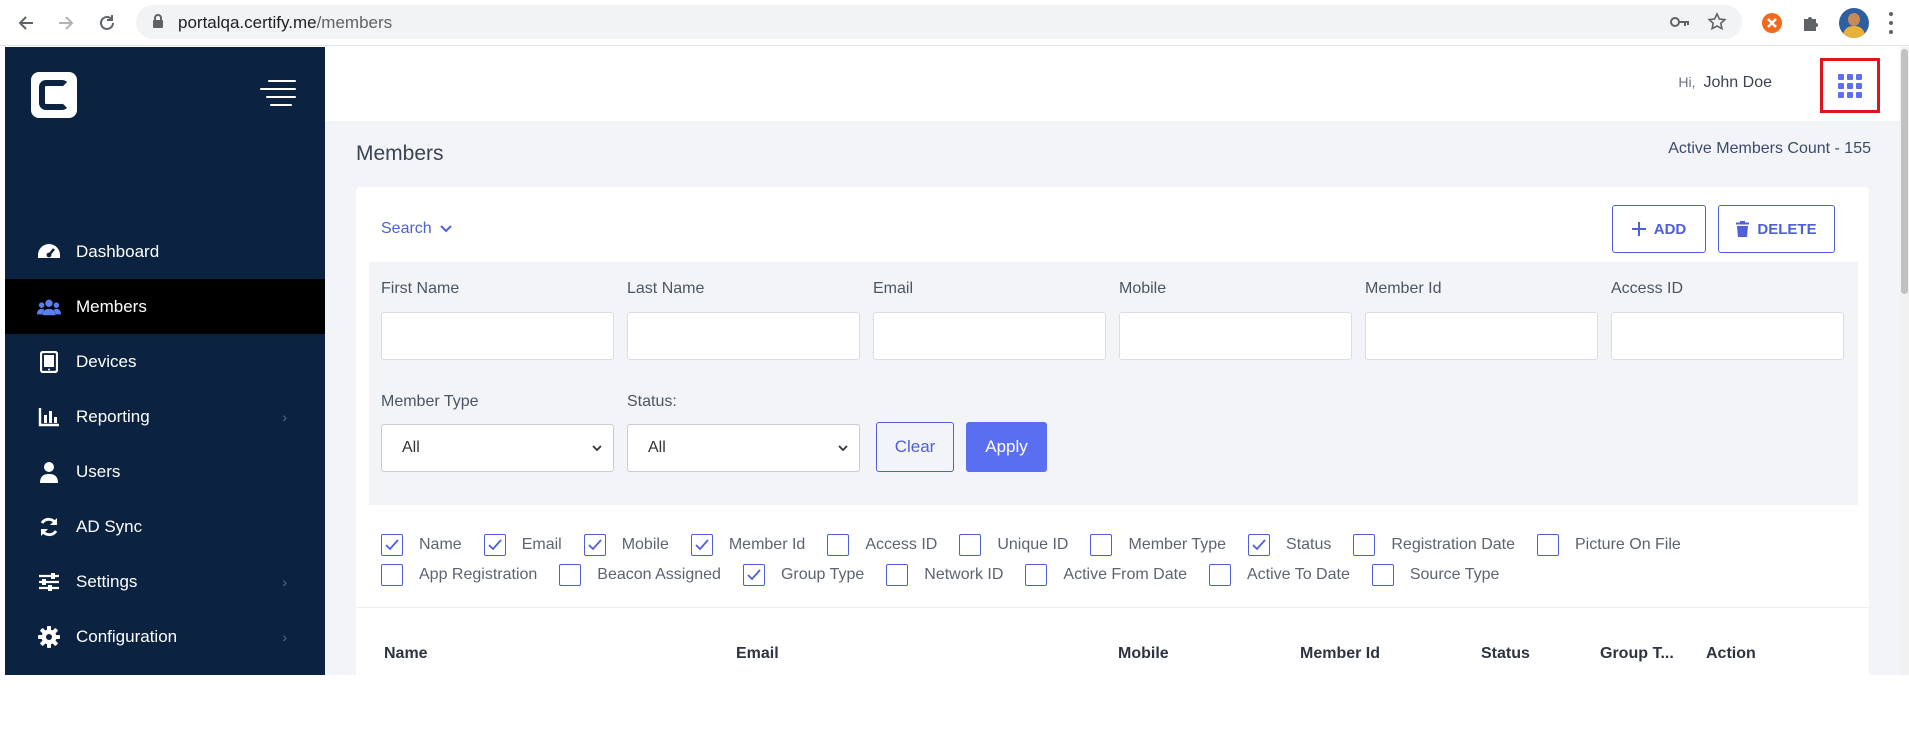 This screenshot has height=737, width=1909. Describe the element at coordinates (1143, 654) in the screenshot. I see `column-header-mobile: Mobile` at that location.